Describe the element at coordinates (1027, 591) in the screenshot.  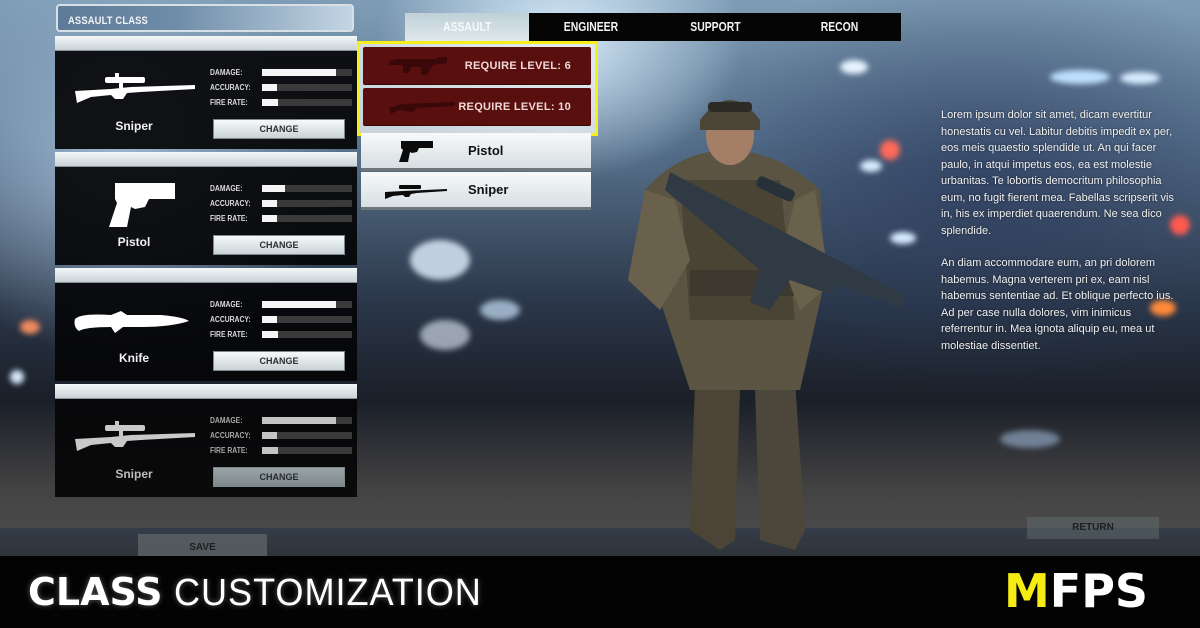
I see `brand-logo-accent: M` at that location.